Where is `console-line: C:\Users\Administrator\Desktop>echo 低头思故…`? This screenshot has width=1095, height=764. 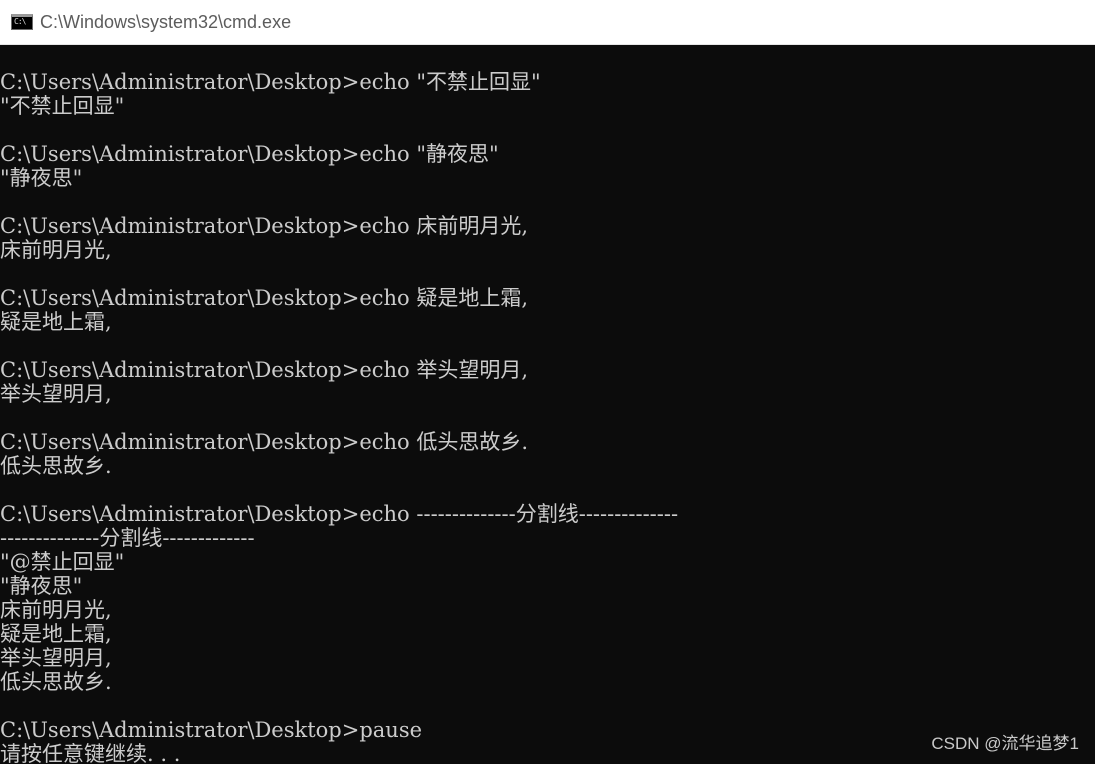
console-line: C:\Users\Administrator\Desktop>echo 低头思故… is located at coordinates (264, 442).